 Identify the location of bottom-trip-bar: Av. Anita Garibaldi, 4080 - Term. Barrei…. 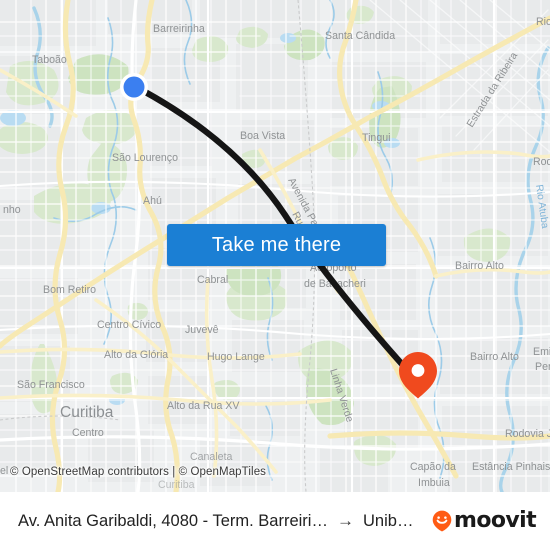
(275, 521).